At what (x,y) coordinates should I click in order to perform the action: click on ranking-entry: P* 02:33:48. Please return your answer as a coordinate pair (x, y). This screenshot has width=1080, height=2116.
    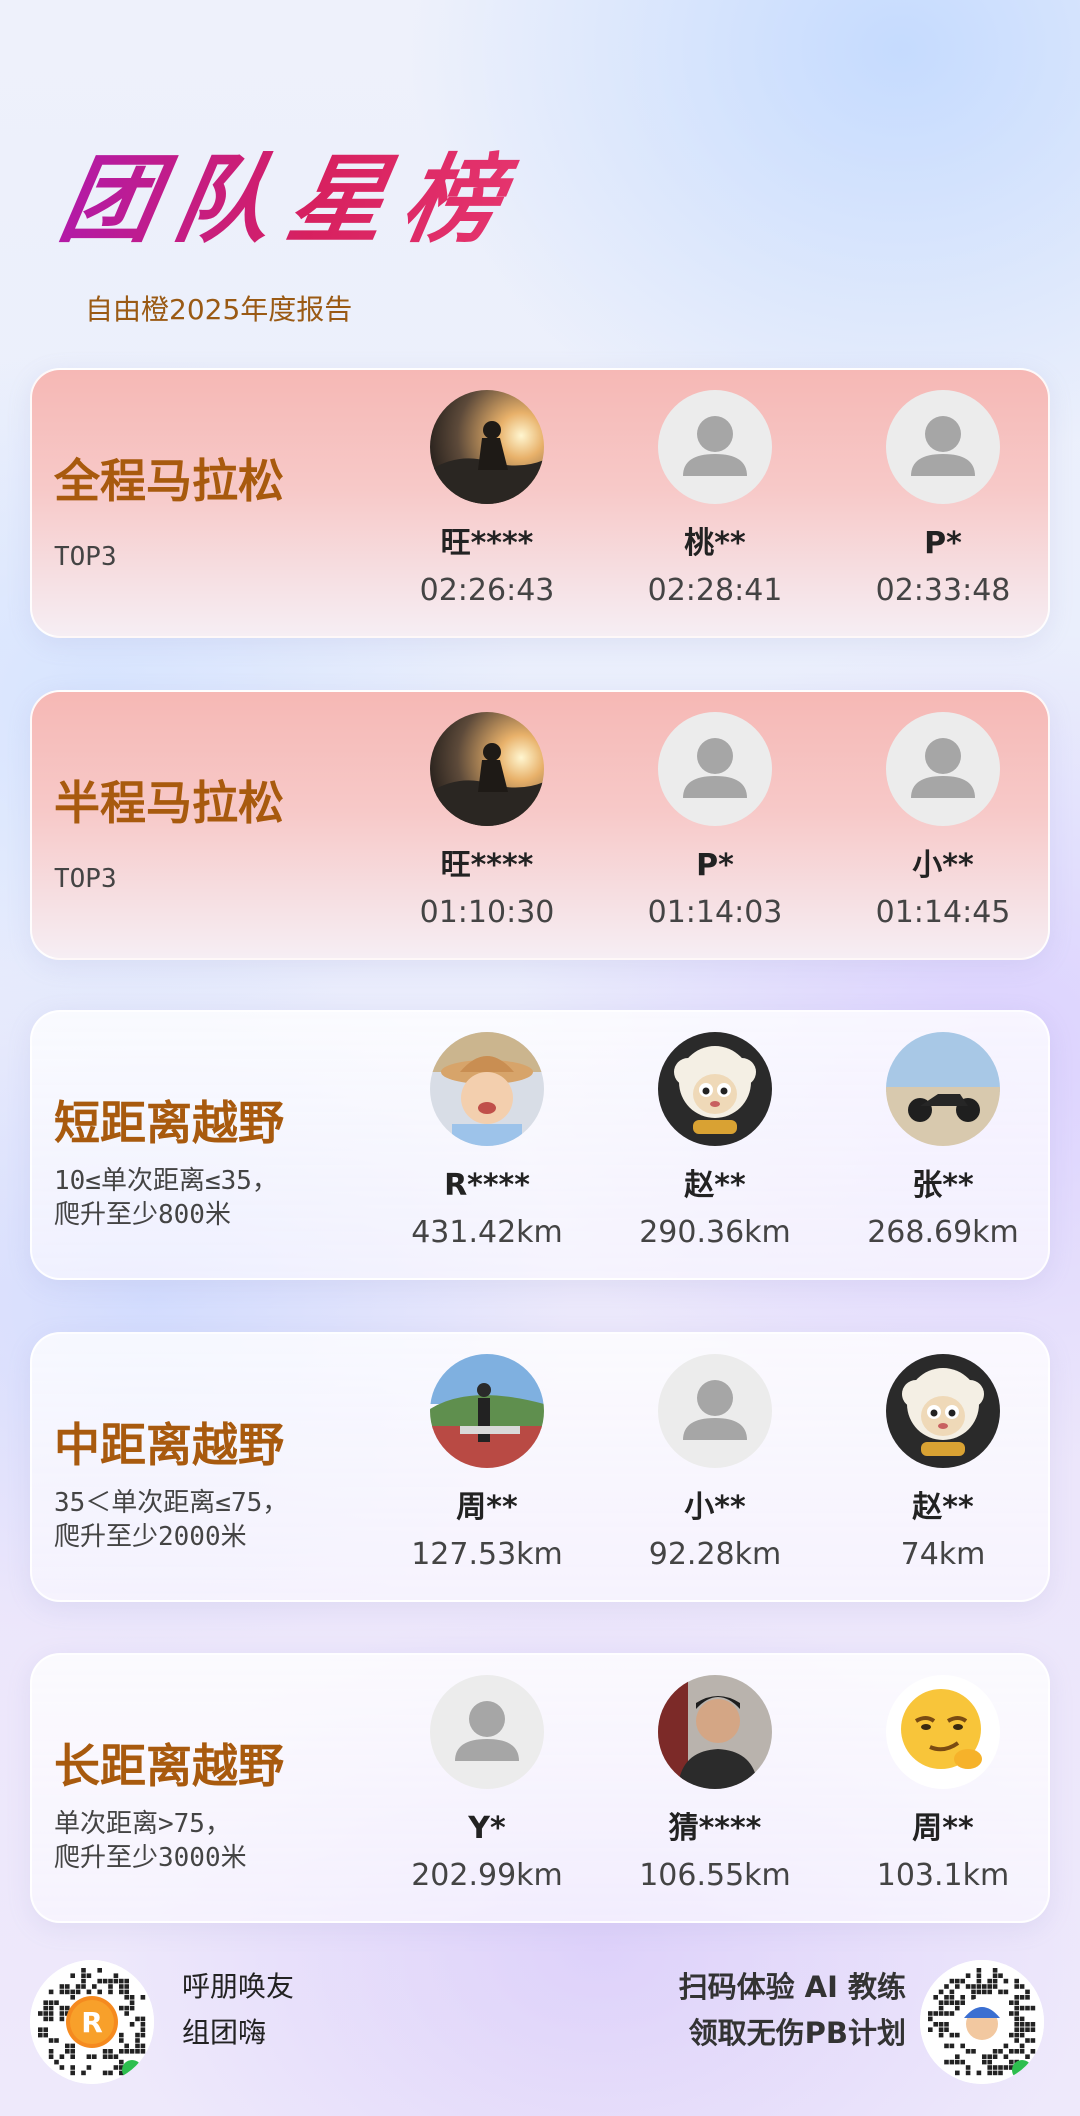
    Looking at the image, I should click on (943, 500).